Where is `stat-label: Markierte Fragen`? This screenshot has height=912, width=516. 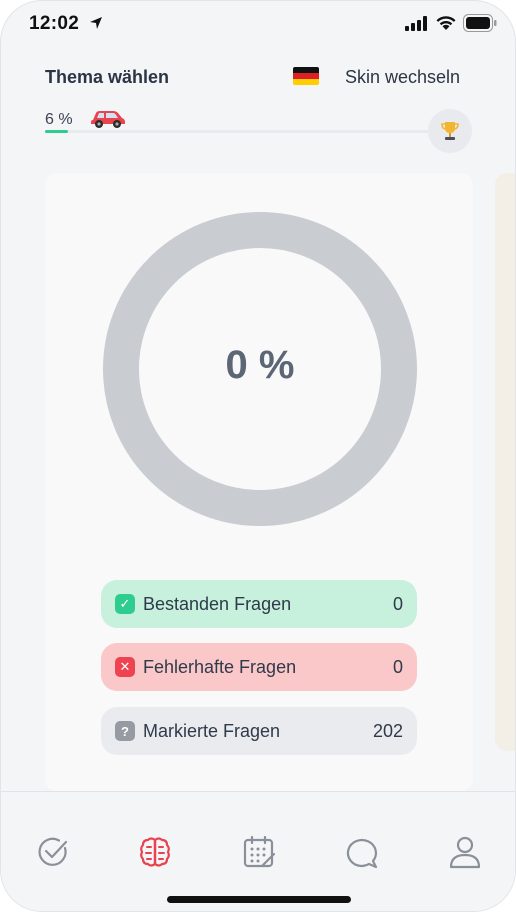
stat-label: Markierte Fragen is located at coordinates (212, 730).